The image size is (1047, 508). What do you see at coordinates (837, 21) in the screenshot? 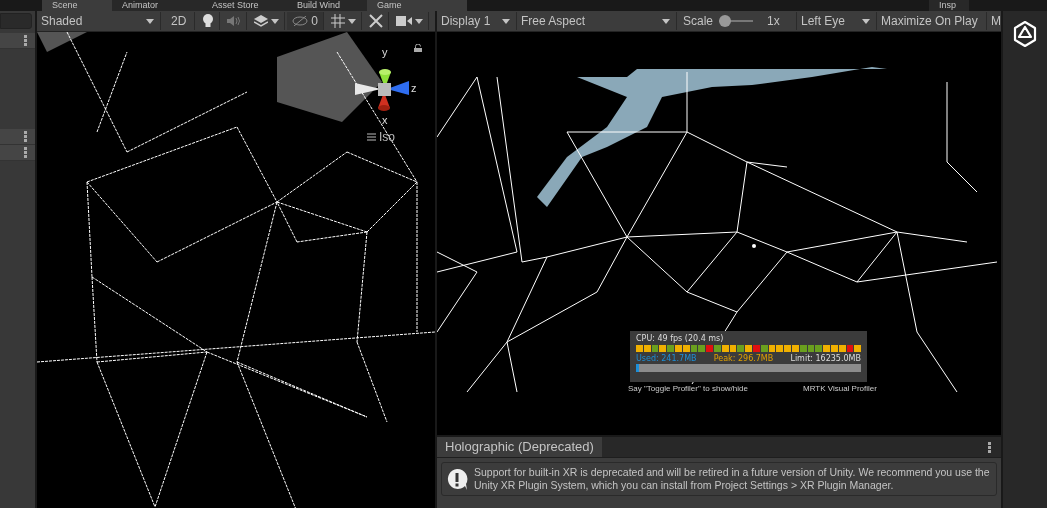
I see `eye-dropdown: Left Eye` at bounding box center [837, 21].